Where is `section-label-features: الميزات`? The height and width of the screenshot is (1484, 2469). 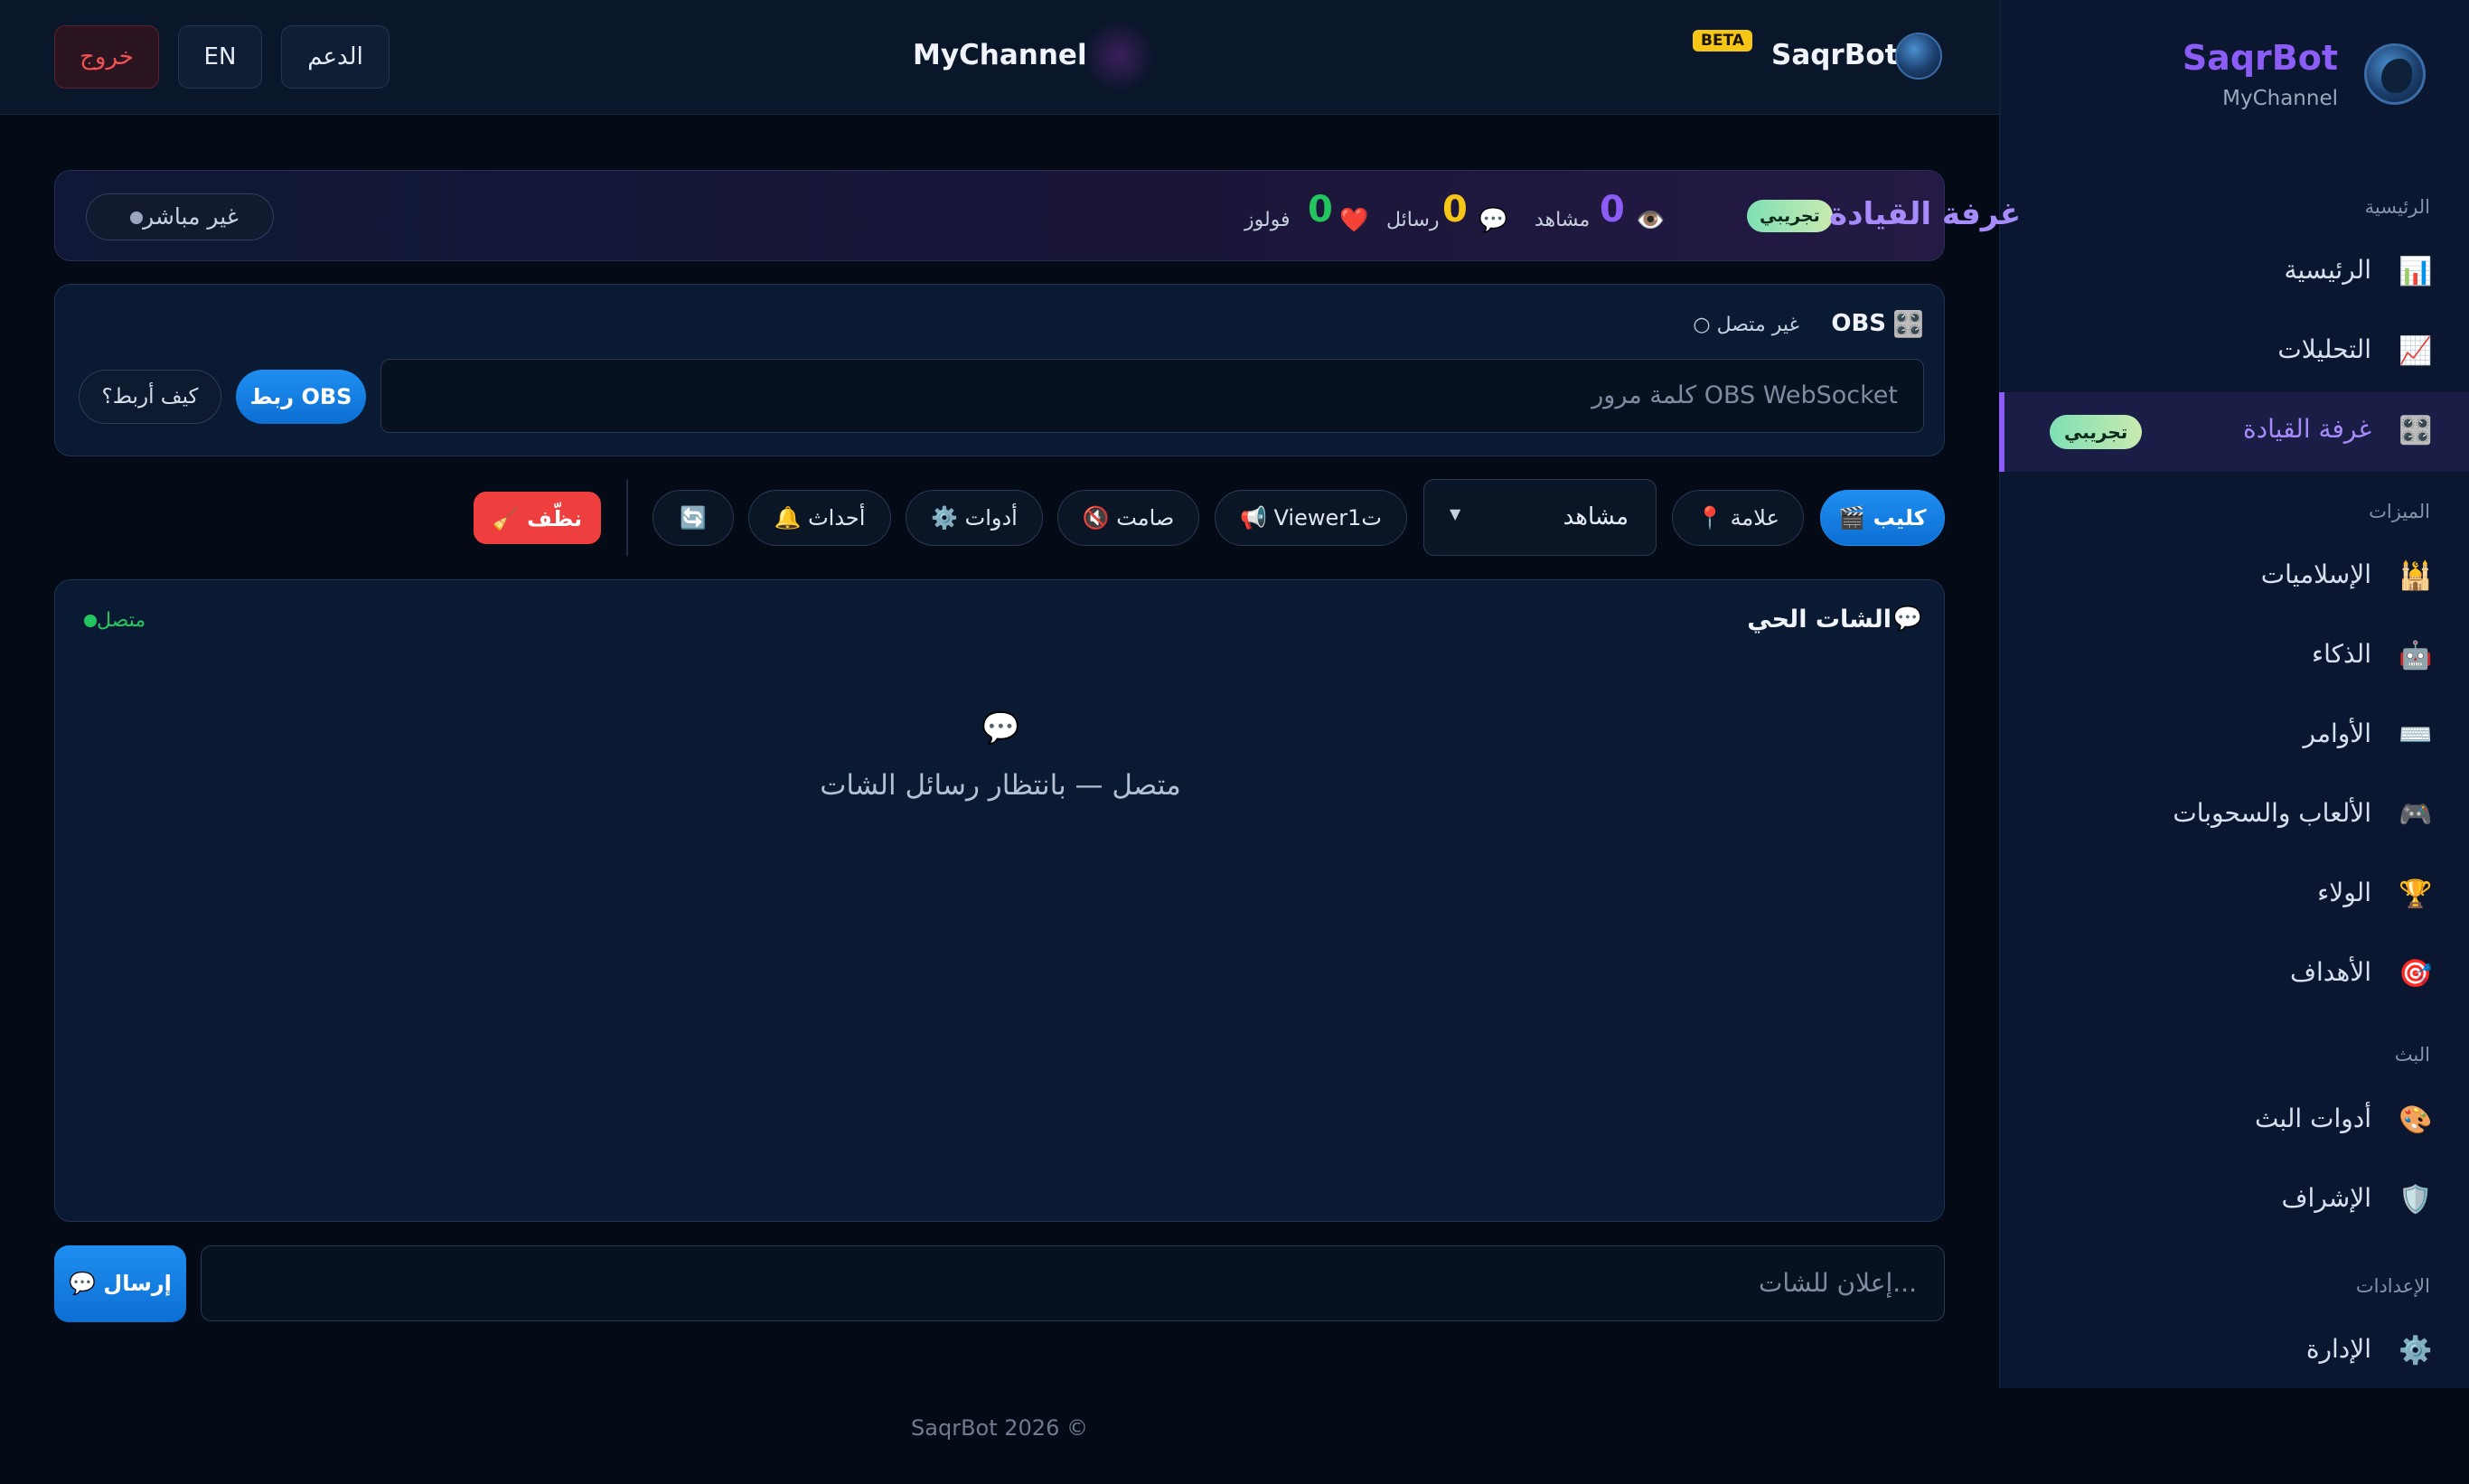 section-label-features: الميزات is located at coordinates (2399, 512).